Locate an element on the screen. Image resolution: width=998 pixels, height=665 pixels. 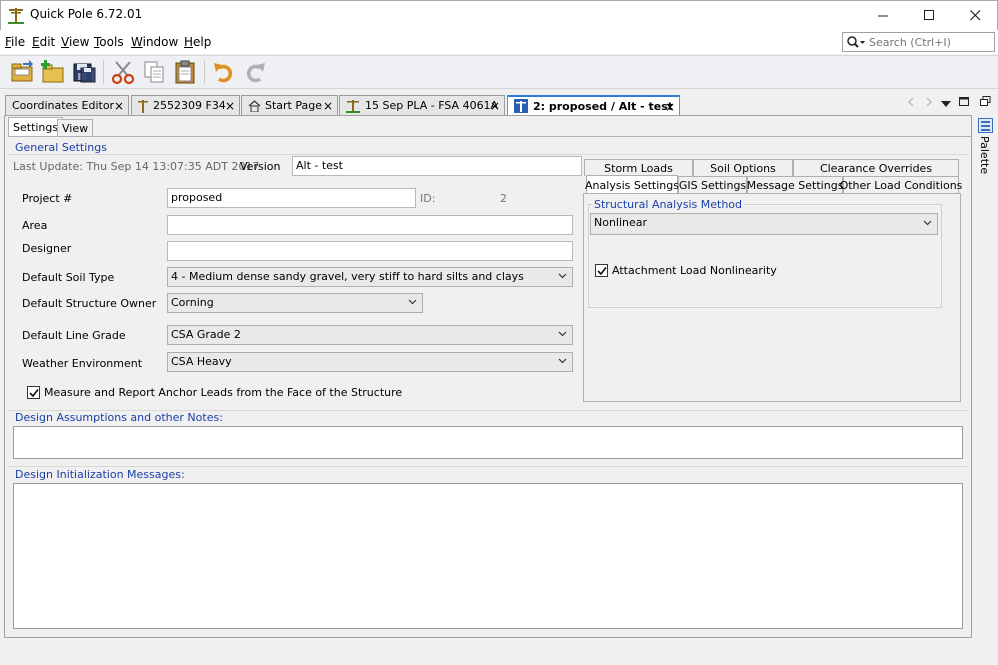
menu-tools: Tools is located at coordinates (109, 42).